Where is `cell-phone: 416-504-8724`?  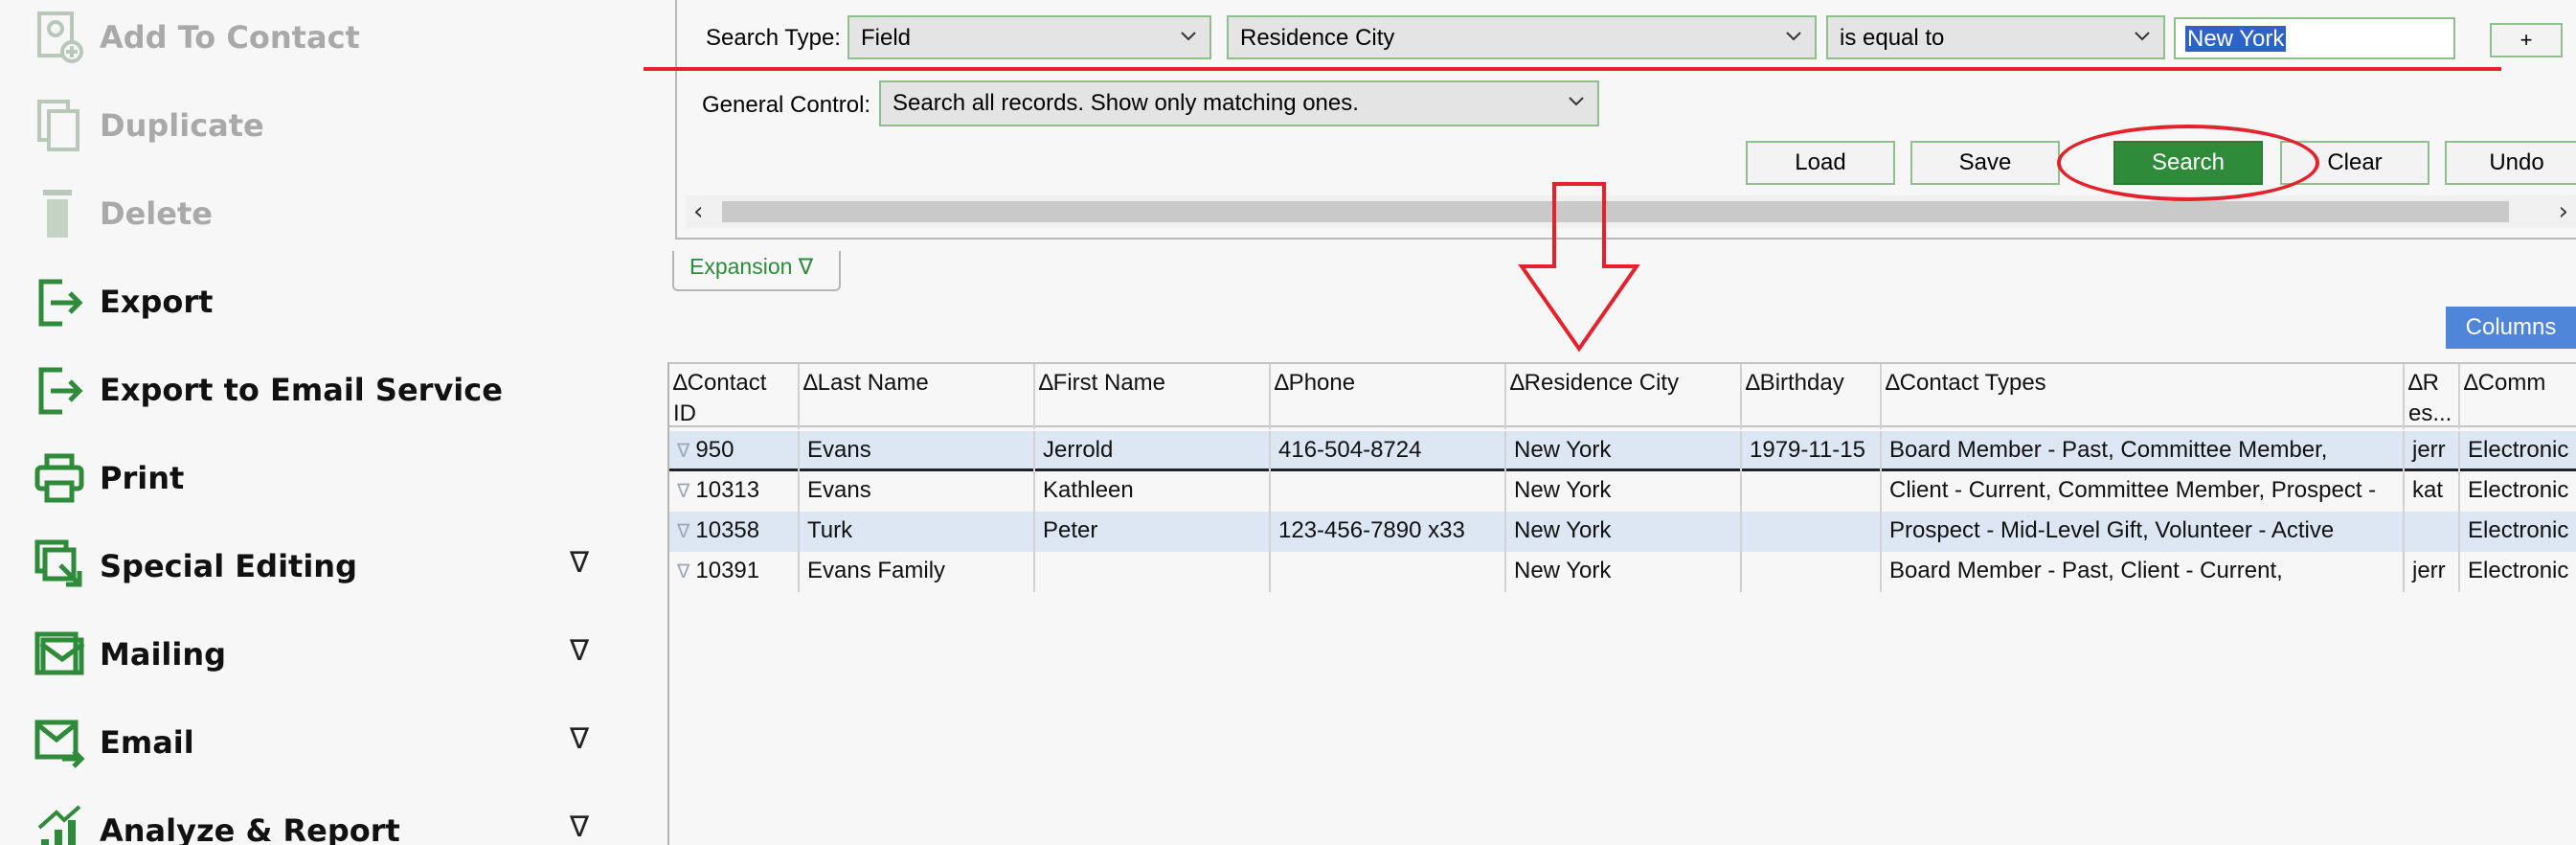
cell-phone: 416-504-8724 is located at coordinates (1388, 451).